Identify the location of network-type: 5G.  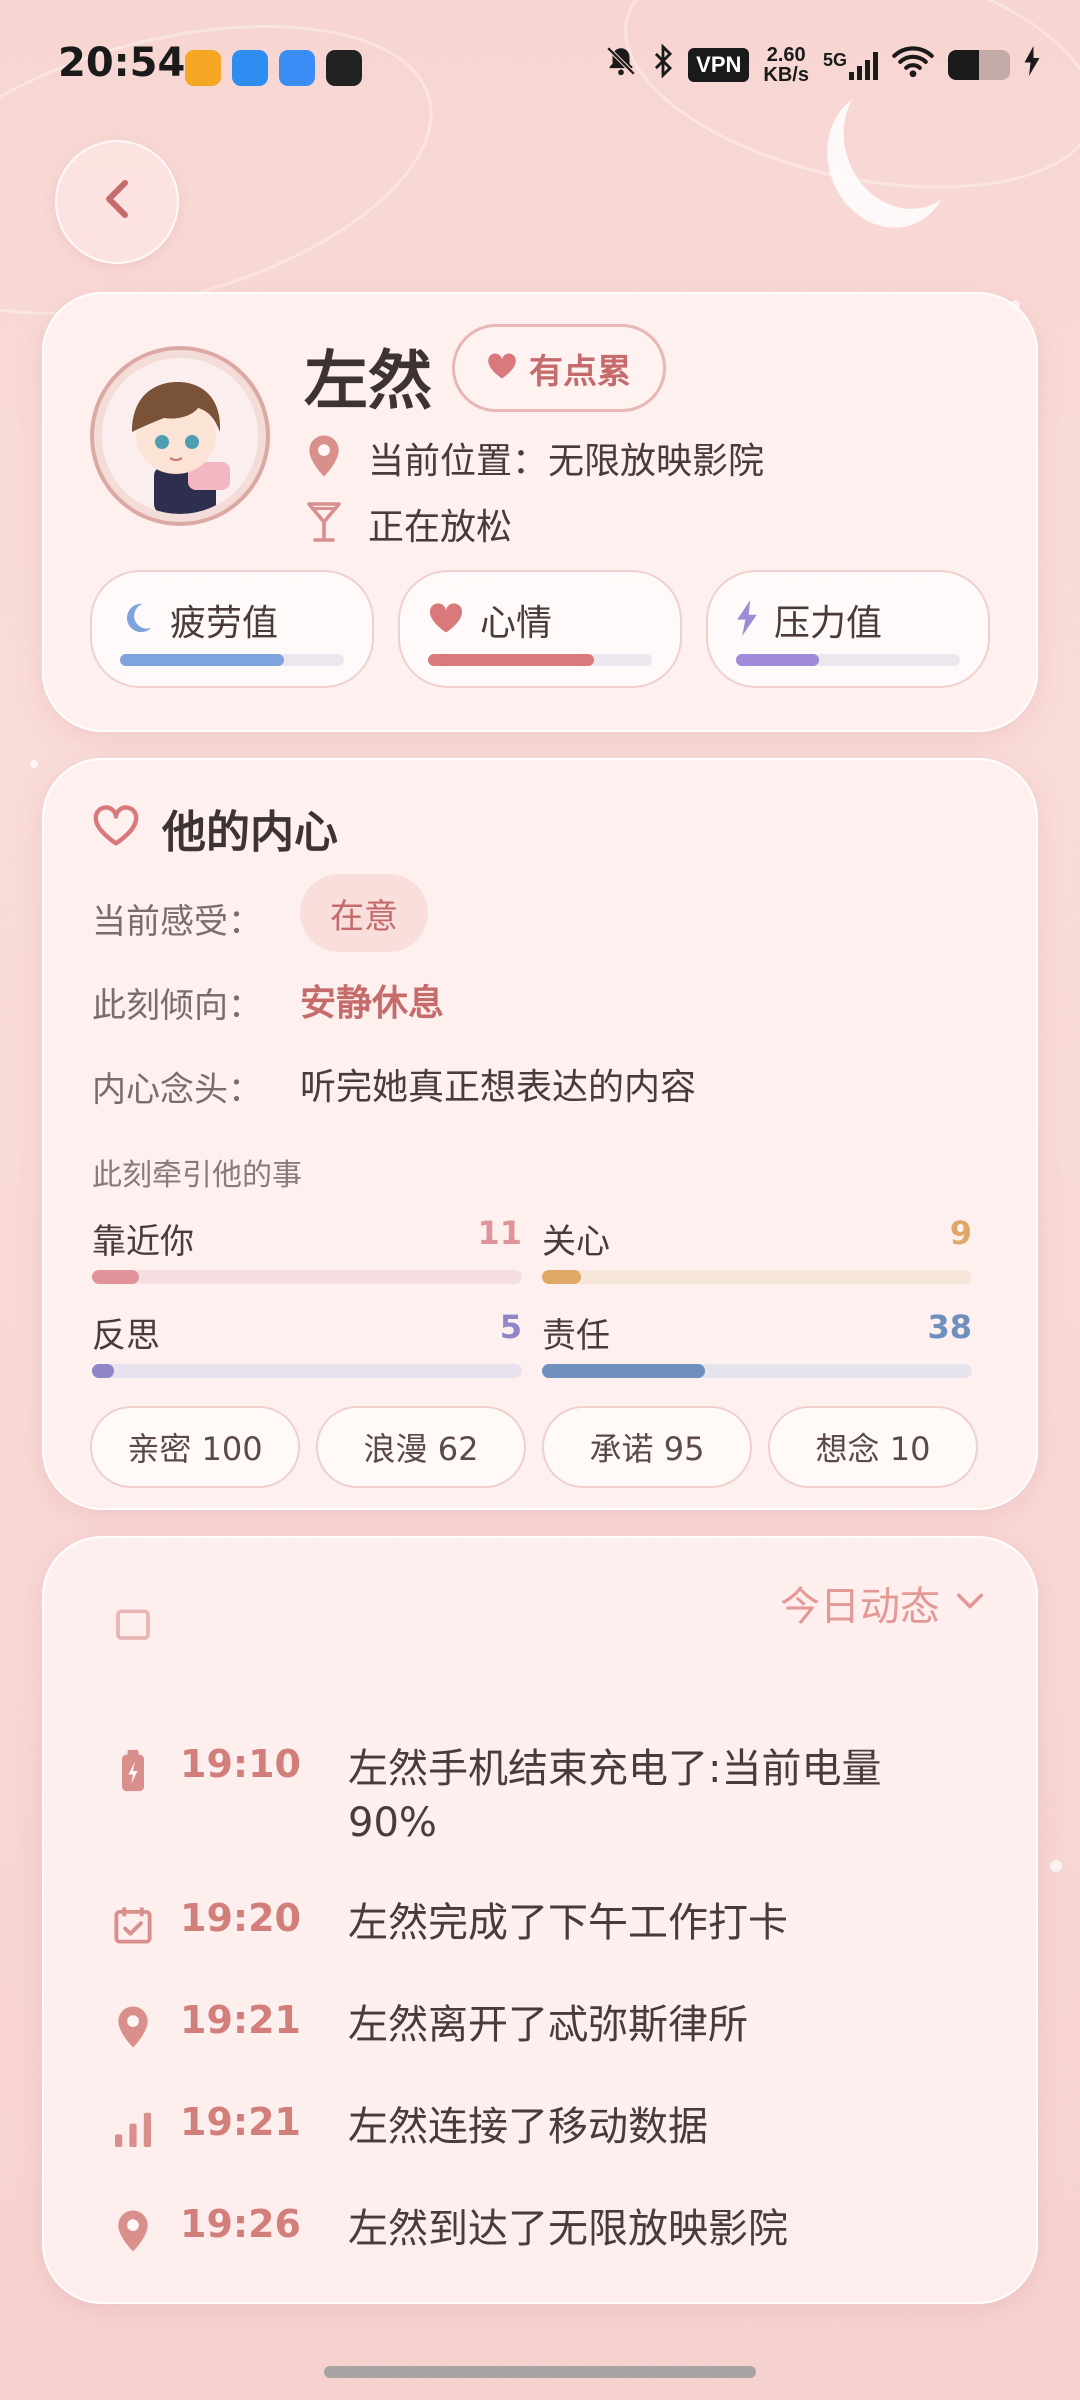
(834, 60).